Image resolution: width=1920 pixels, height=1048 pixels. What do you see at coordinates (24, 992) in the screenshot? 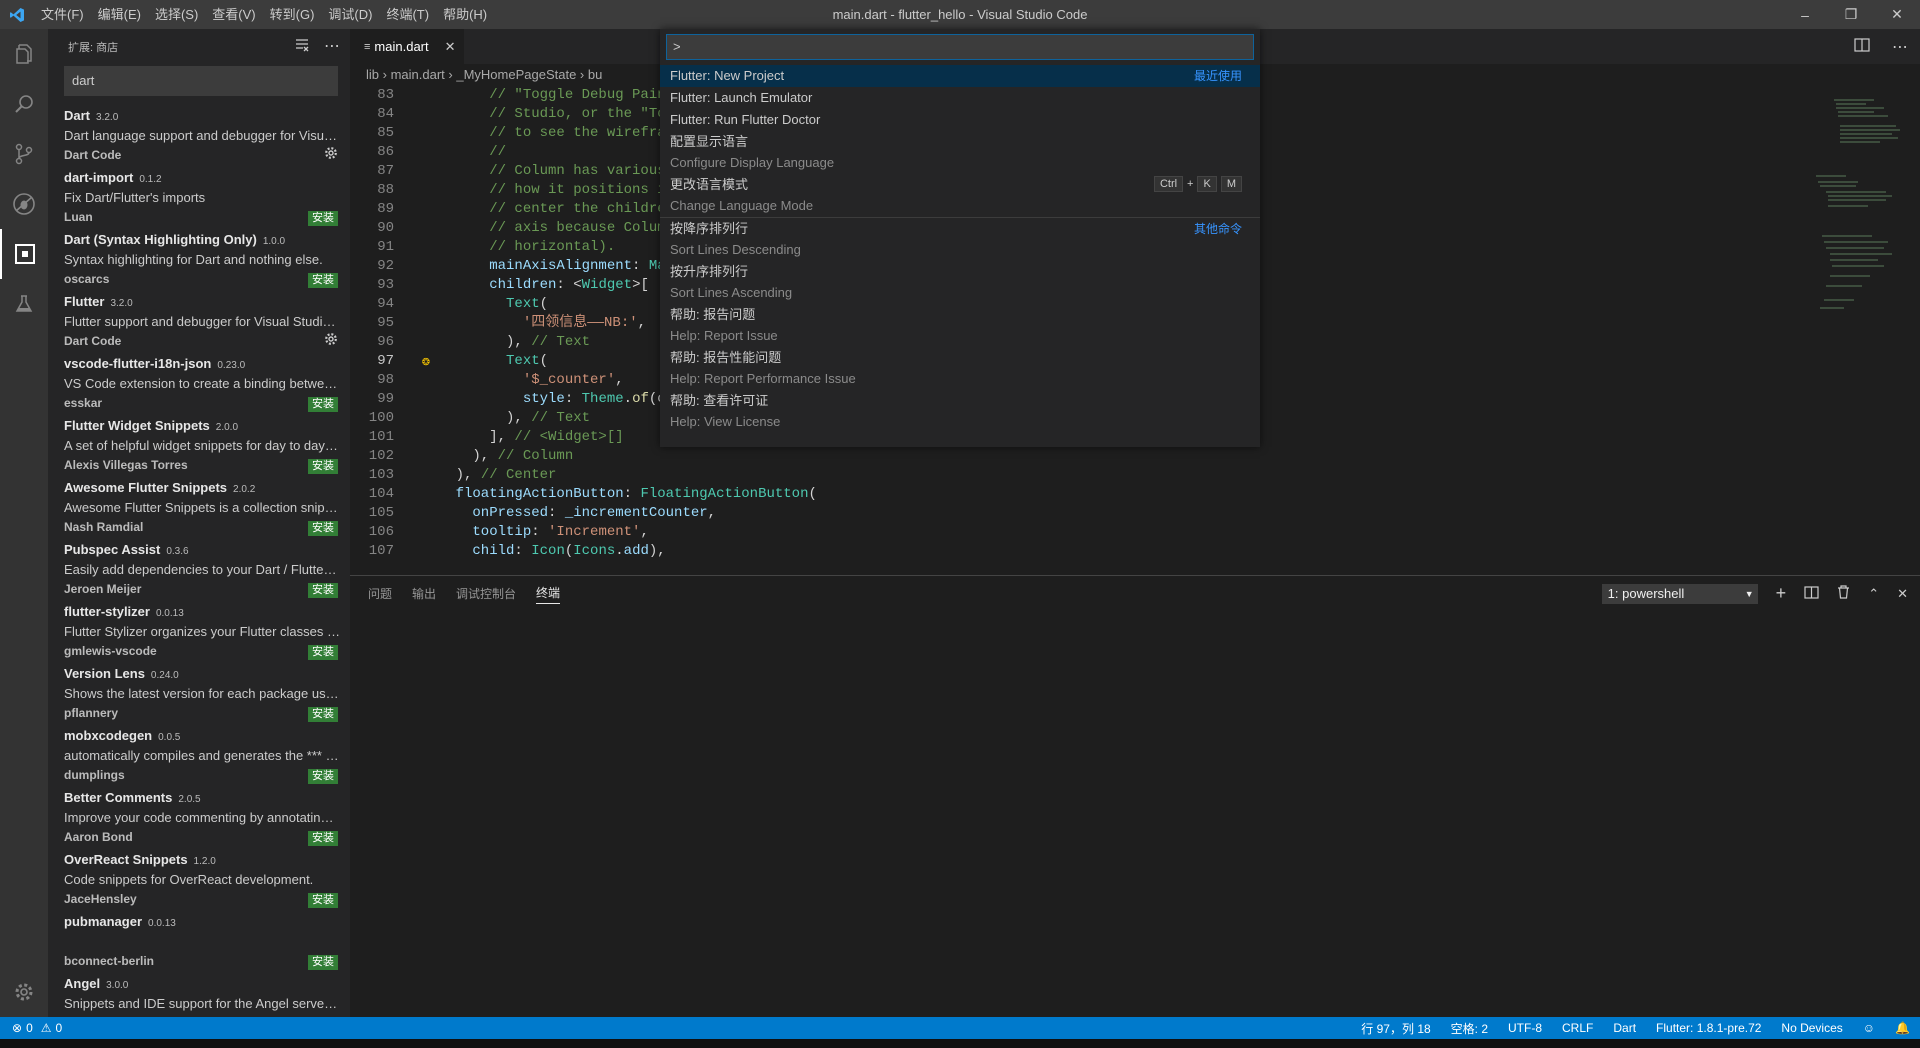
I see `settings-gear-icon` at bounding box center [24, 992].